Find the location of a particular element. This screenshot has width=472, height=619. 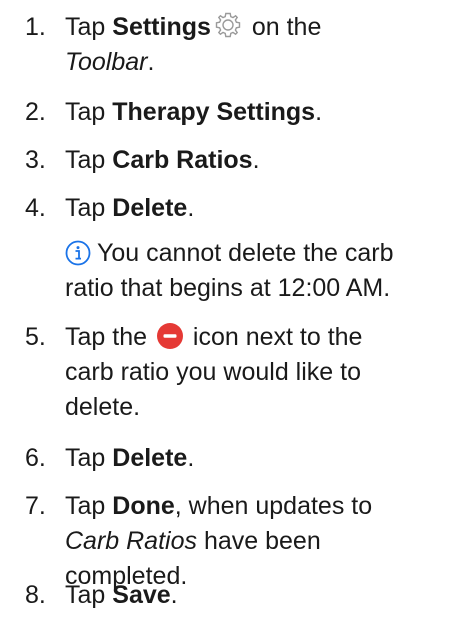

step-text: delete. is located at coordinates (103, 407).